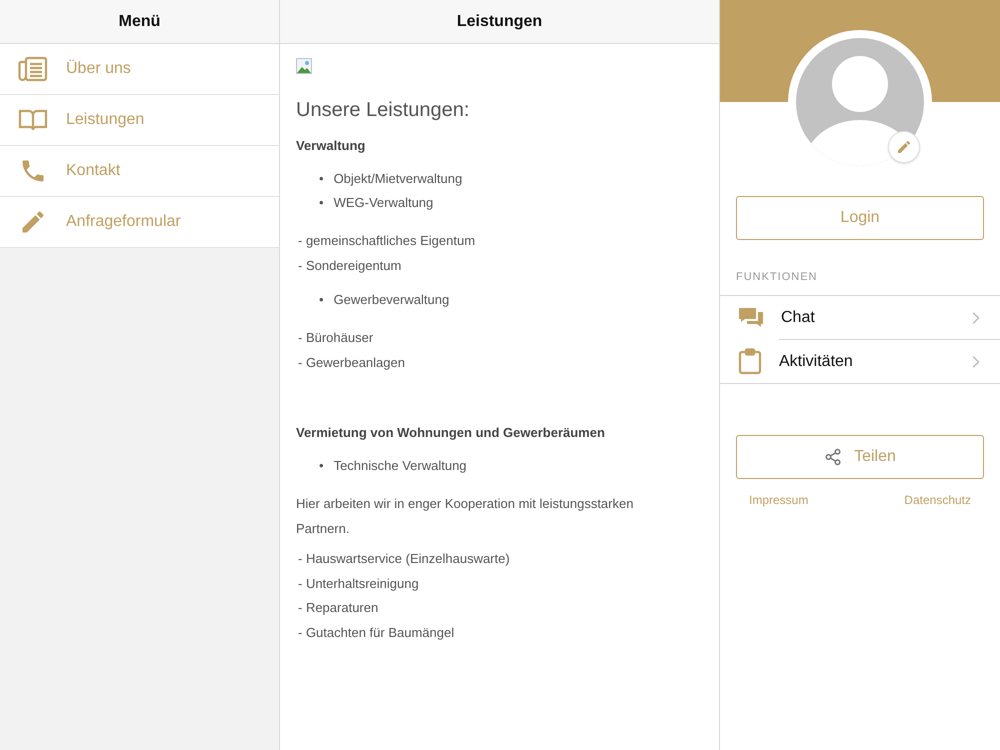 Image resolution: width=1000 pixels, height=750 pixels. What do you see at coordinates (386, 241) in the screenshot?
I see `text-line: - gemeinschaftliches Eigentum` at bounding box center [386, 241].